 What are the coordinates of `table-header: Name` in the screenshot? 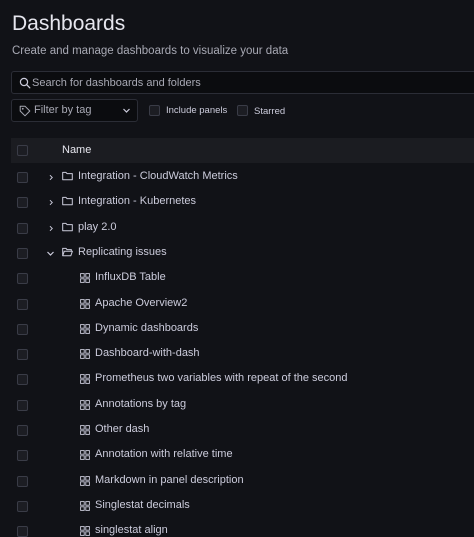 It's located at (242, 150).